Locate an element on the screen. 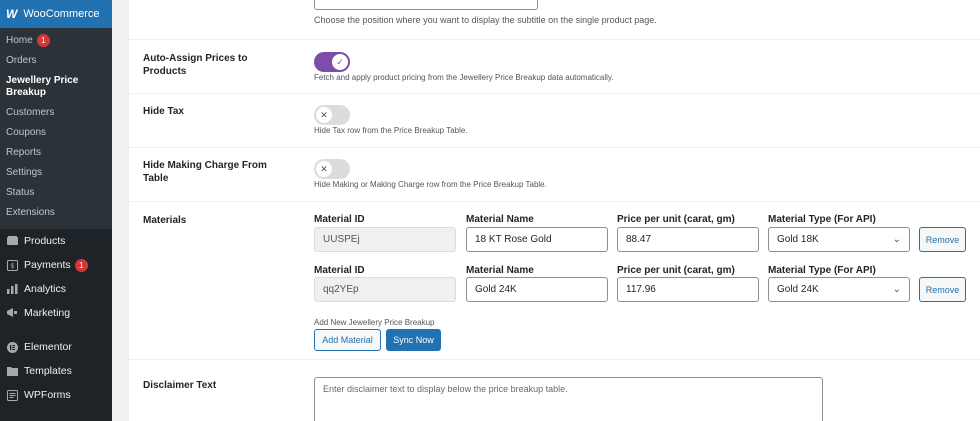 The image size is (980, 421). sync-now-button: Sync Now is located at coordinates (413, 340).